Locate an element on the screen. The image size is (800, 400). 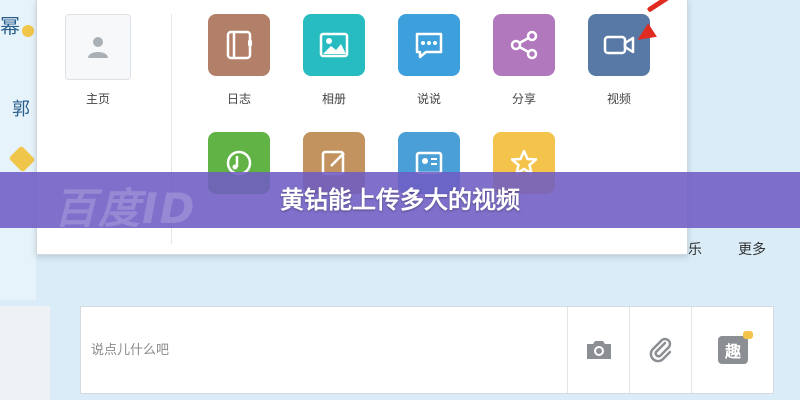
photo-icon is located at coordinates (334, 45).